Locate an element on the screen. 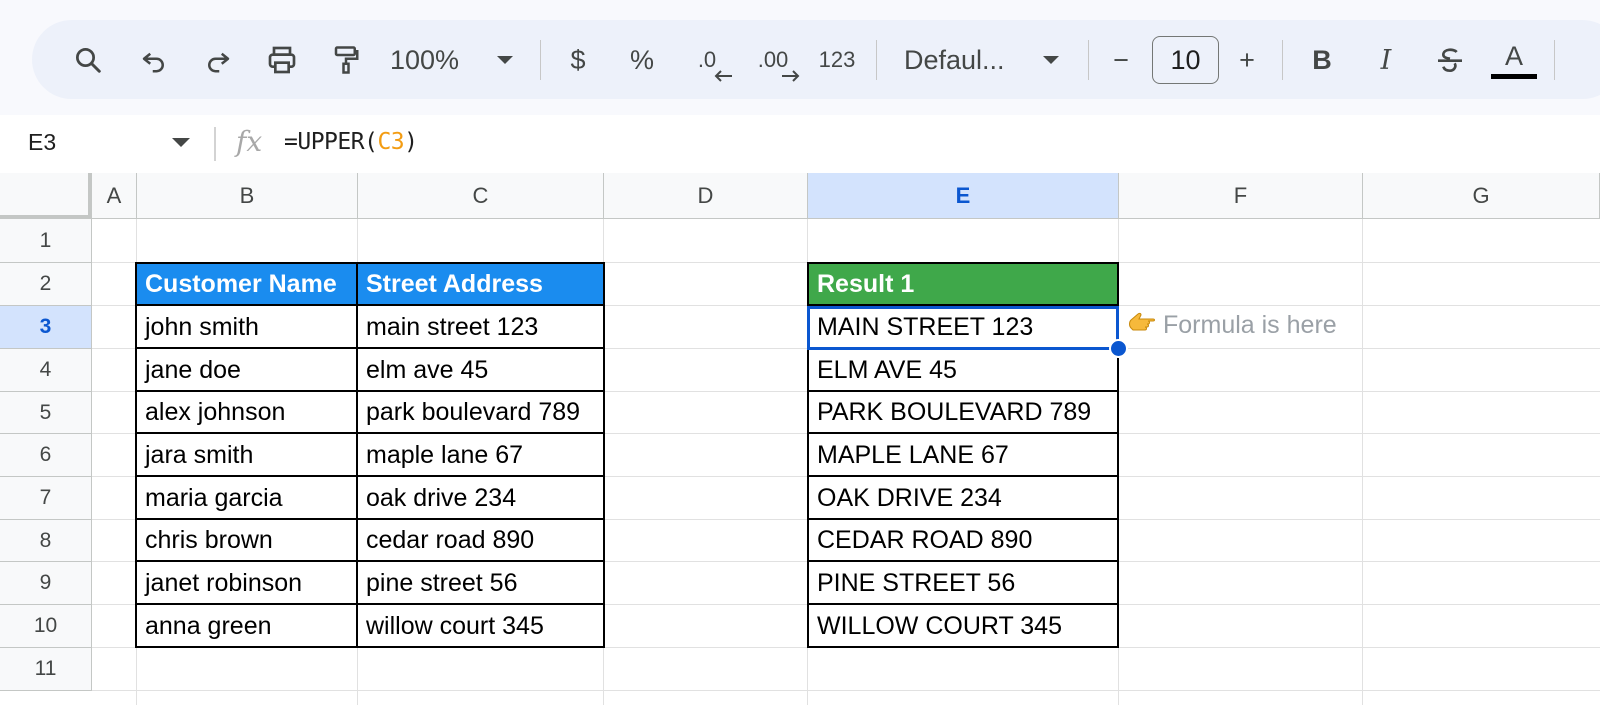  result-cell: CEDAR ROAD 890 is located at coordinates (963, 541).